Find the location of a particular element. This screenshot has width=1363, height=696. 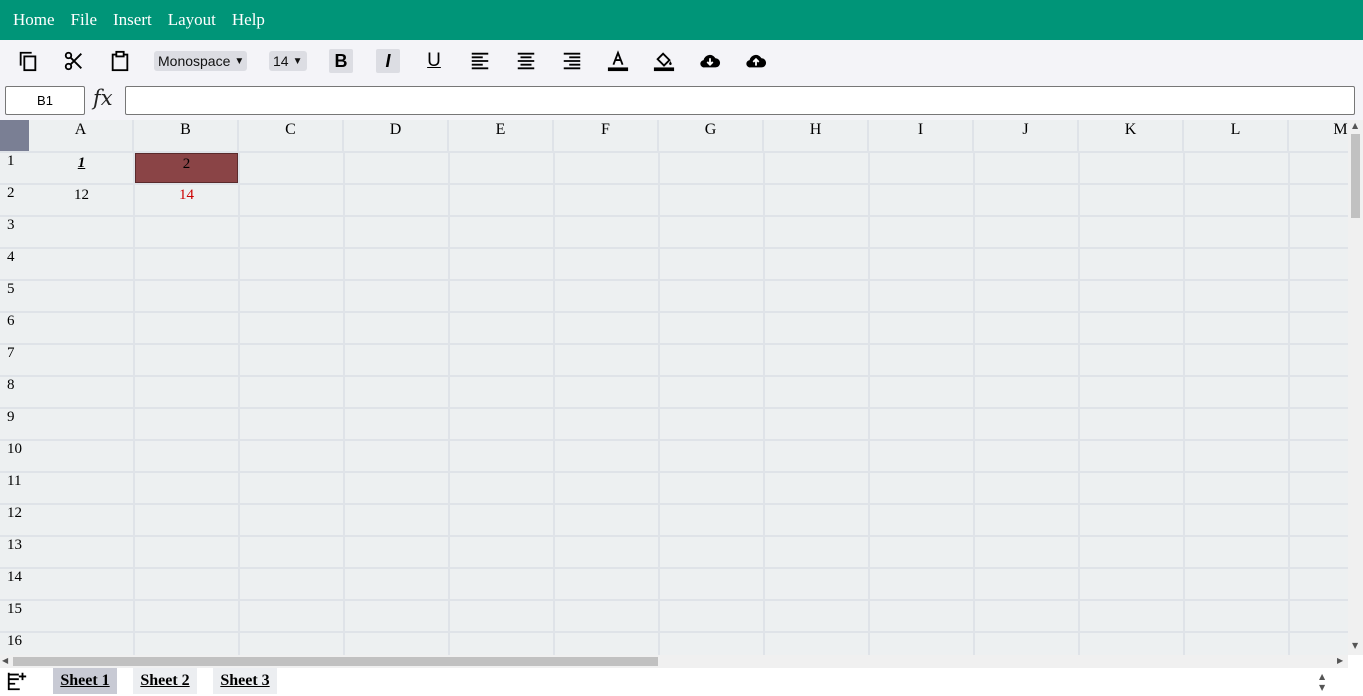

italic-icon: I is located at coordinates (388, 60).